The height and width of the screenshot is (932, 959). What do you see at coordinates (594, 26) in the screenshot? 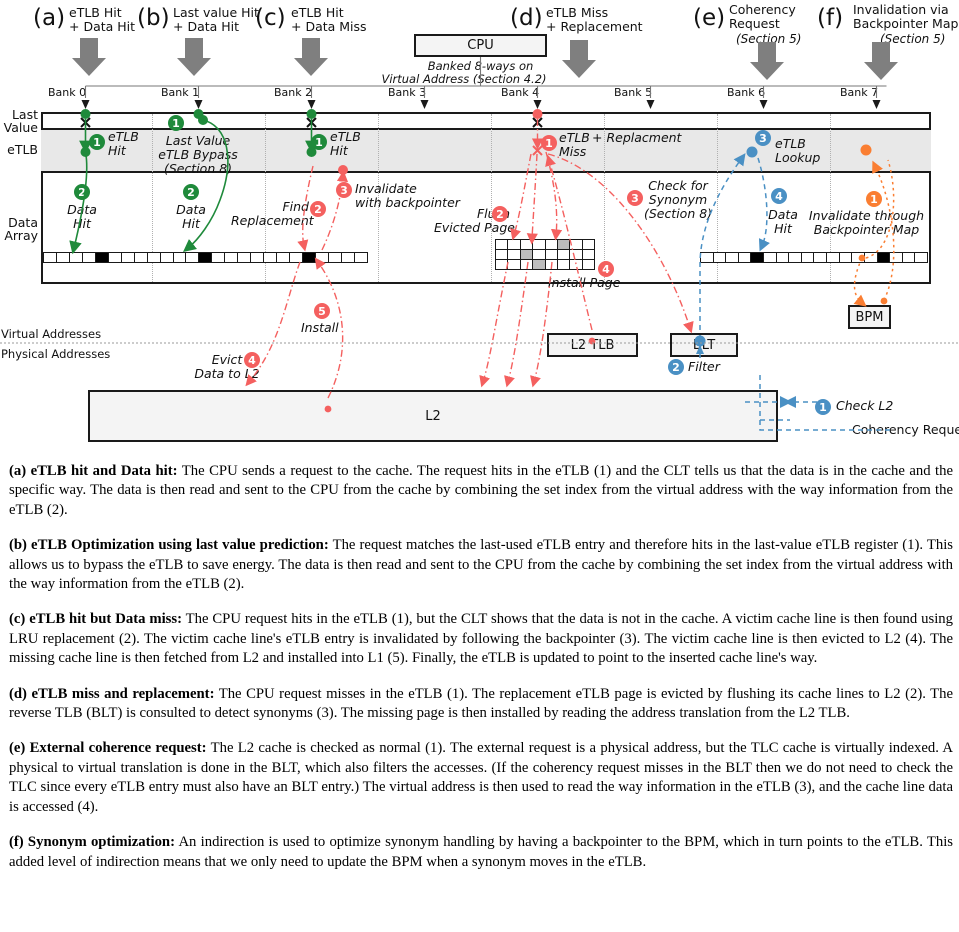
I see `case-d-line2: + Replacement` at bounding box center [594, 26].